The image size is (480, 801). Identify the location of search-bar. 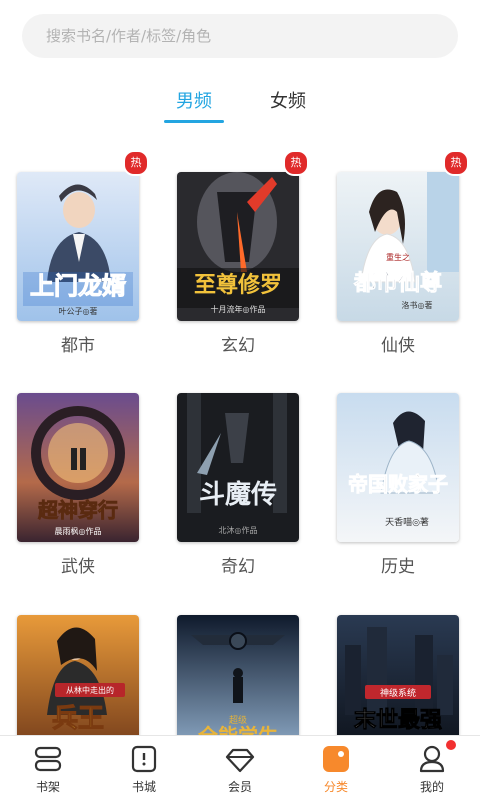
(240, 36).